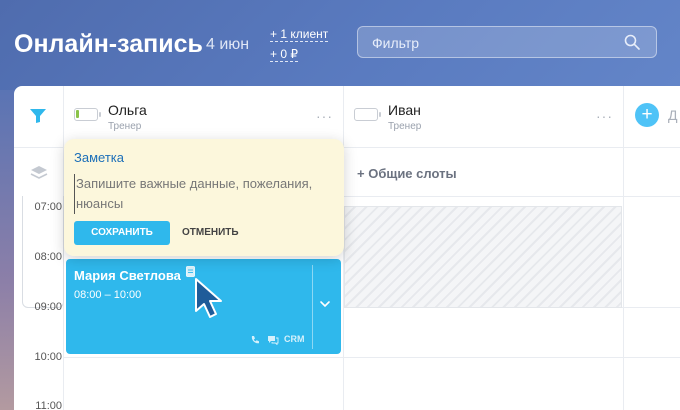 The height and width of the screenshot is (410, 680). What do you see at coordinates (299, 44) in the screenshot?
I see `day-stats: + 1 клиент + 0 ₽` at bounding box center [299, 44].